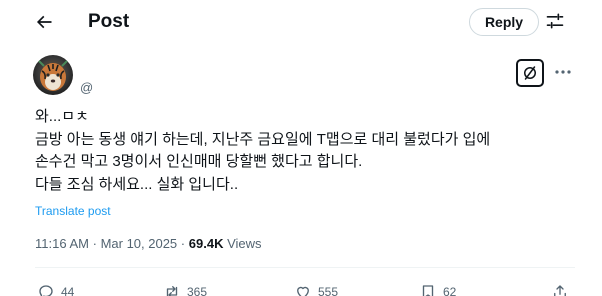  Describe the element at coordinates (305, 267) in the screenshot. I see `divider` at that location.